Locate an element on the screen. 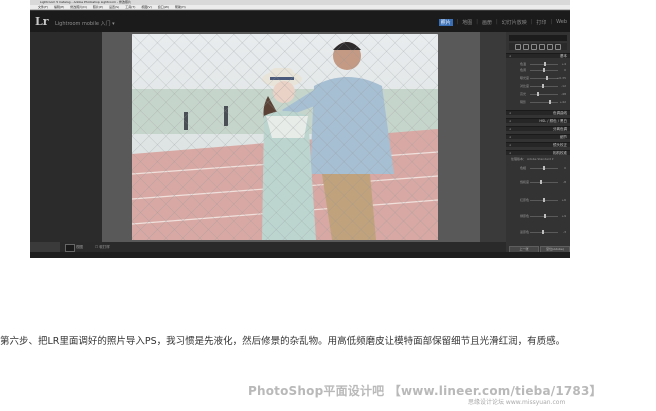 The image size is (656, 411). section-split-tone: 分离色调 is located at coordinates (538, 129).